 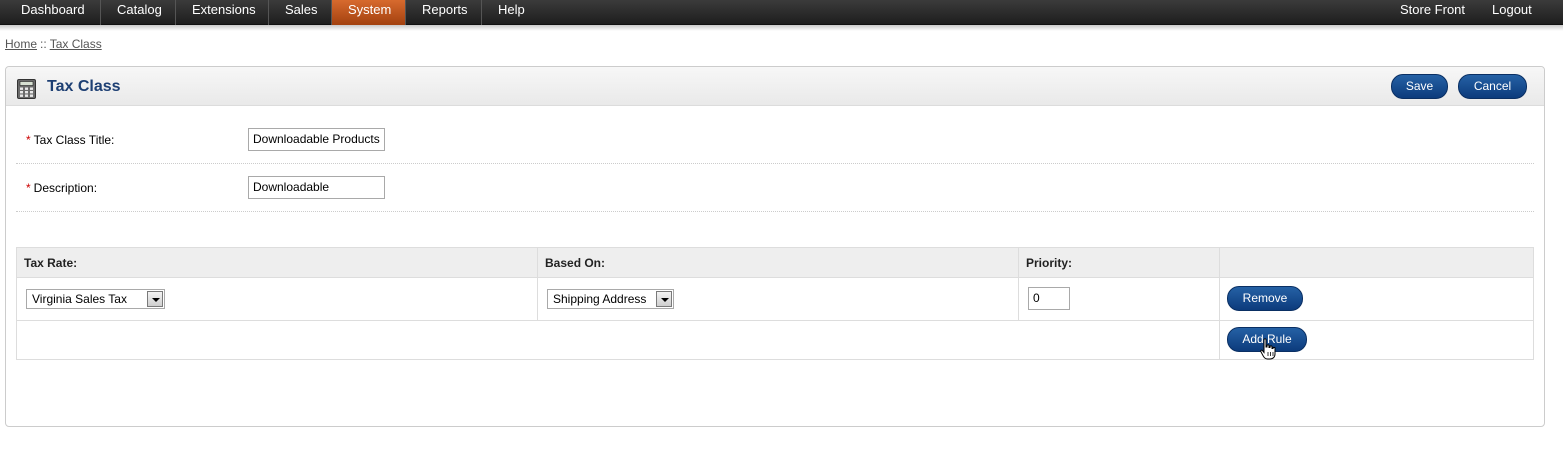 I want to click on description-input: Downloadable, so click(x=316, y=187).